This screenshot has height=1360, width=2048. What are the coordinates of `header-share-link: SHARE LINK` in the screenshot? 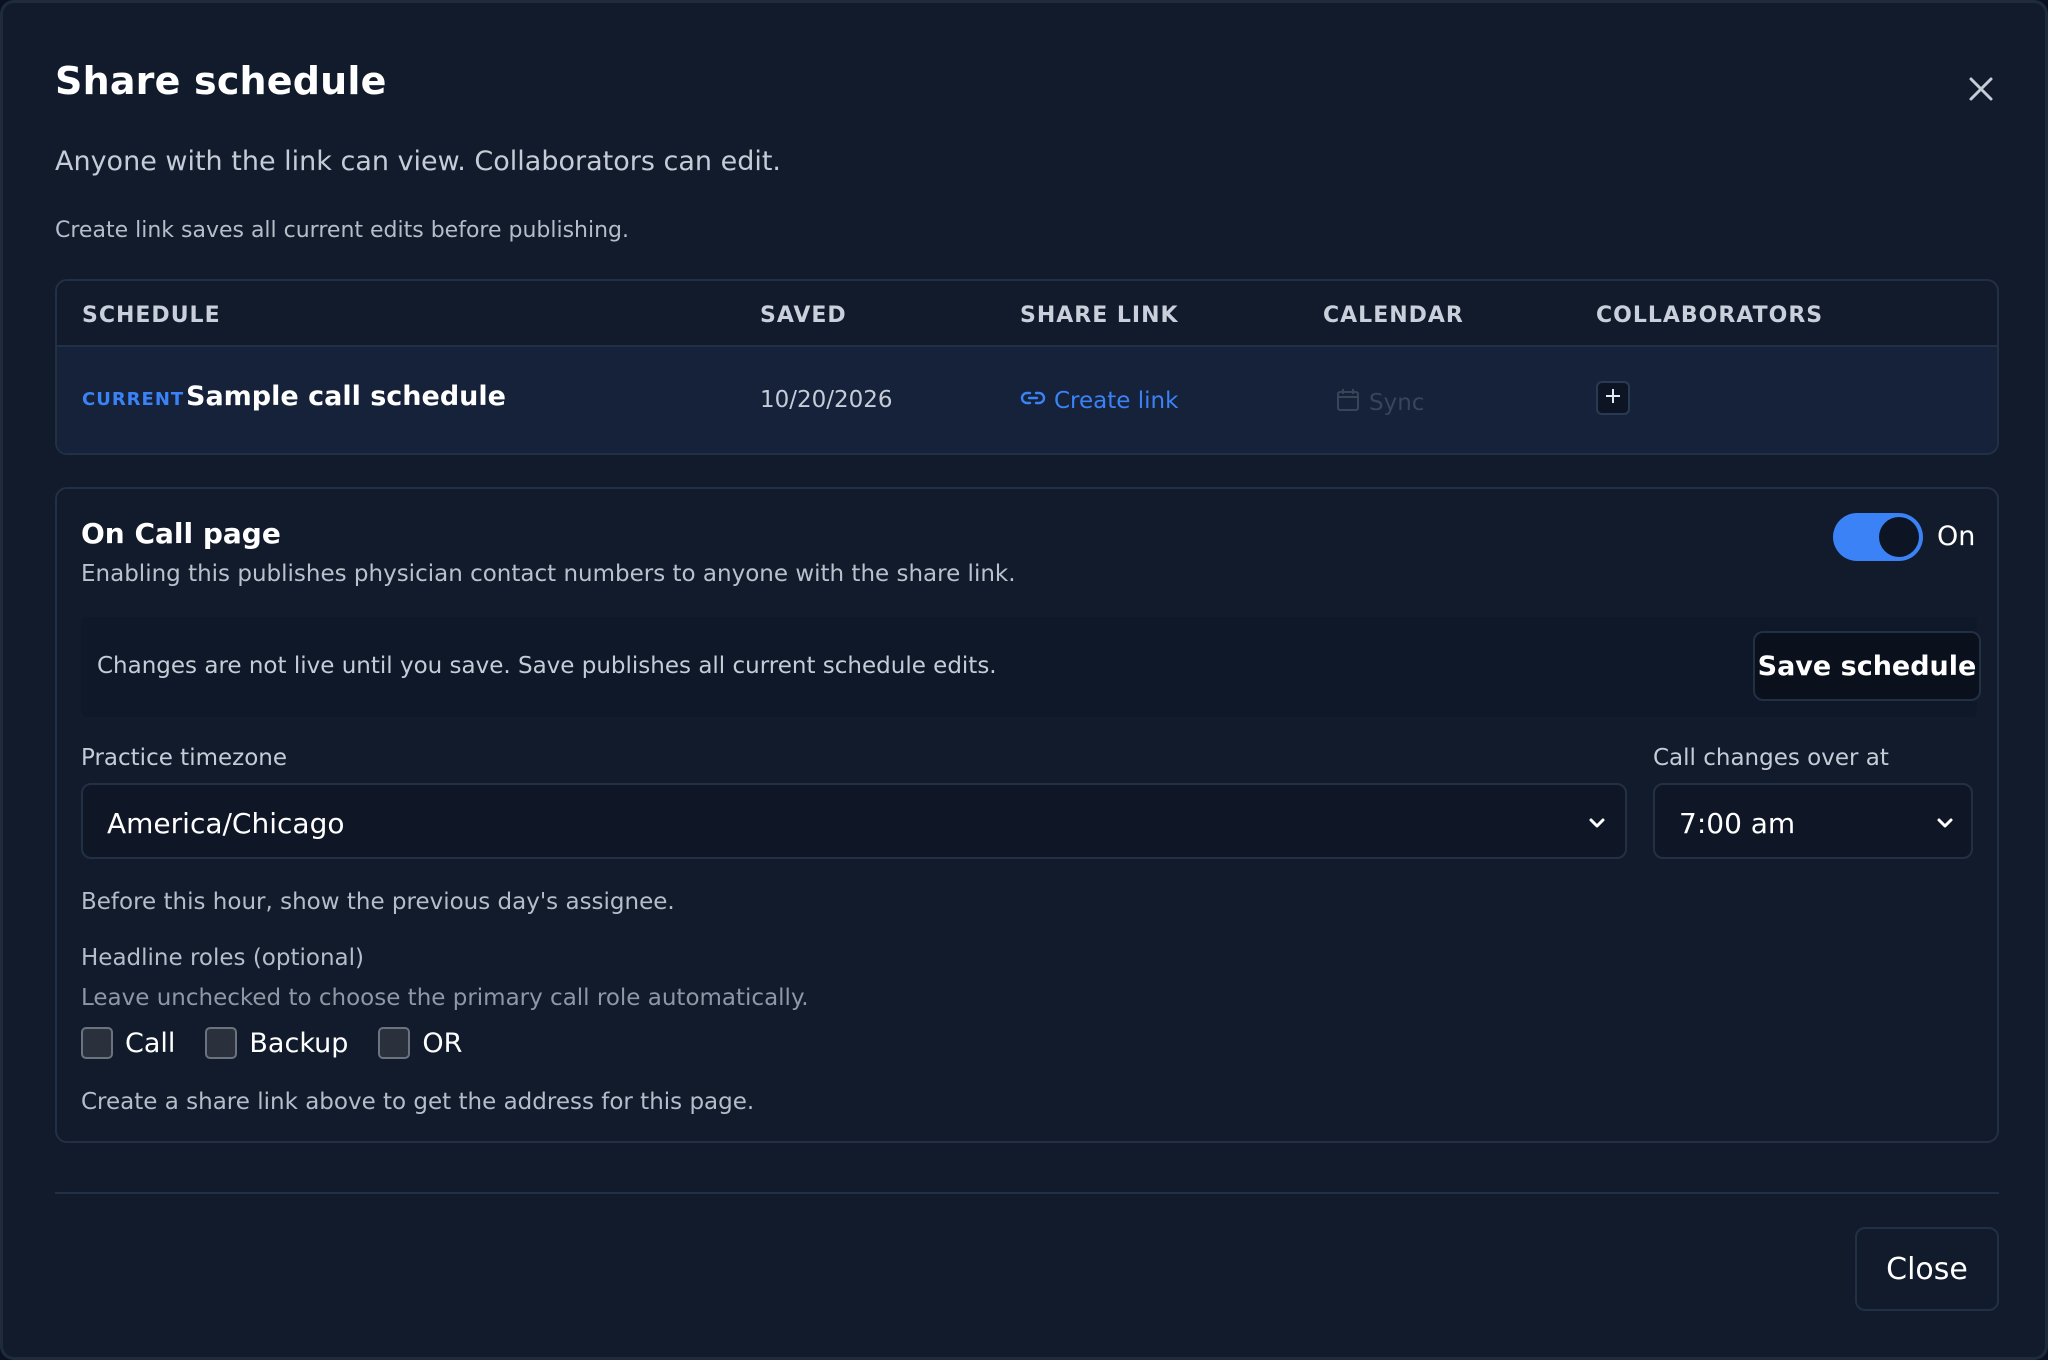 It's located at (1099, 315).